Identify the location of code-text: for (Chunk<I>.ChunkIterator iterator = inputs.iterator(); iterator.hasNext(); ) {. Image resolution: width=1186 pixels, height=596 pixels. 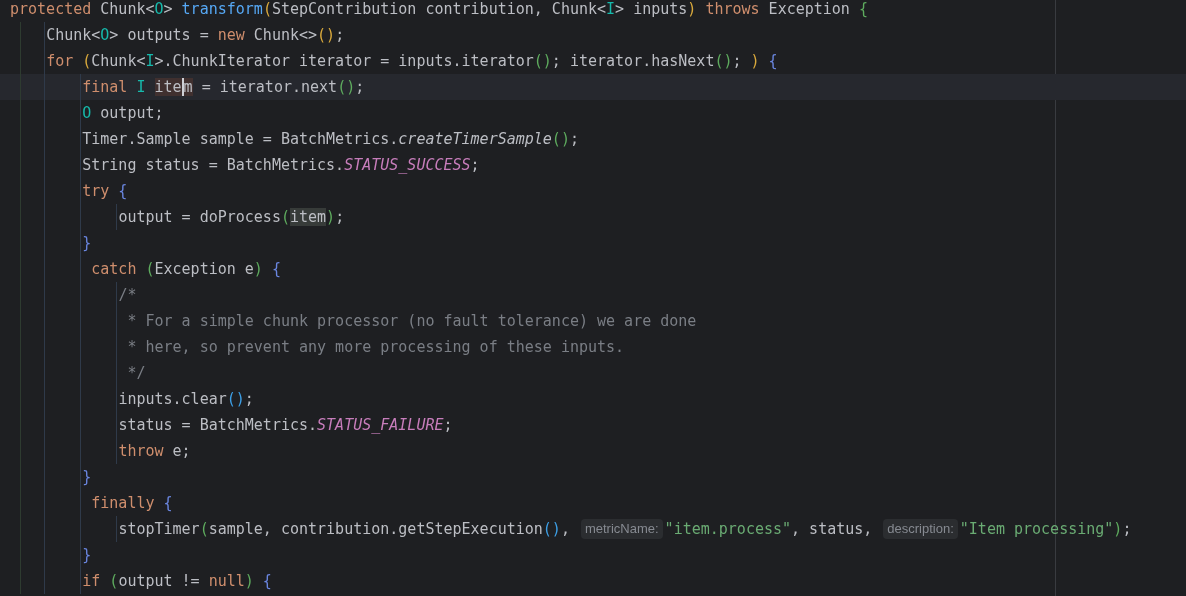
(412, 61).